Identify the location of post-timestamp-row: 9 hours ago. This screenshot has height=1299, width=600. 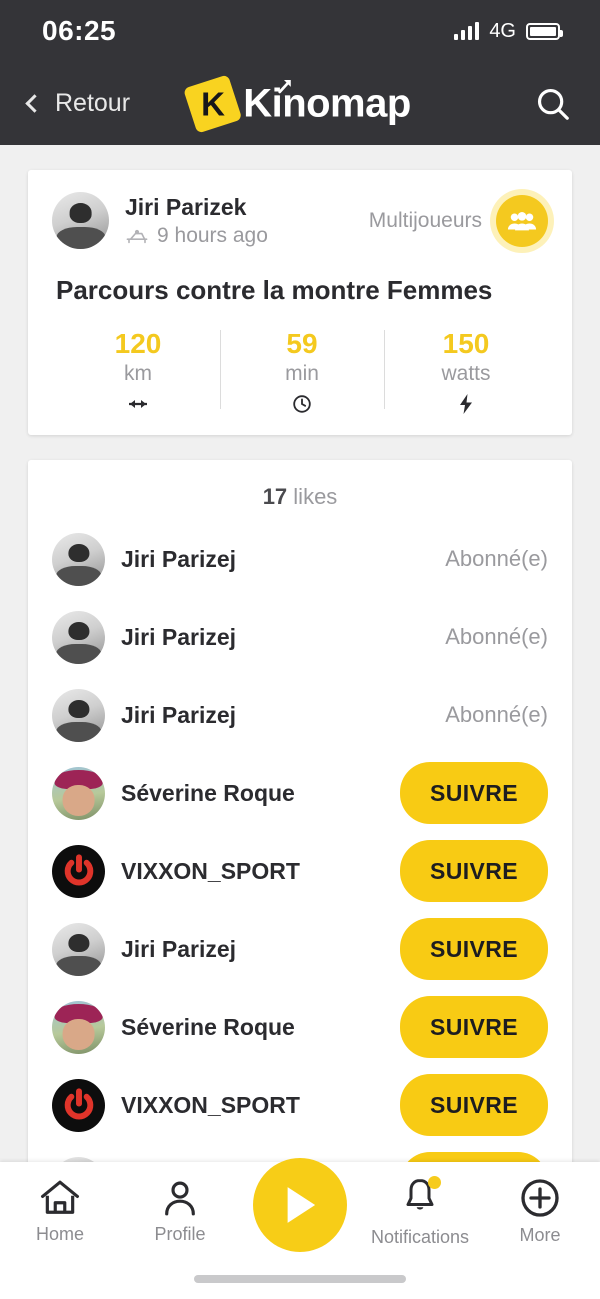
(196, 236).